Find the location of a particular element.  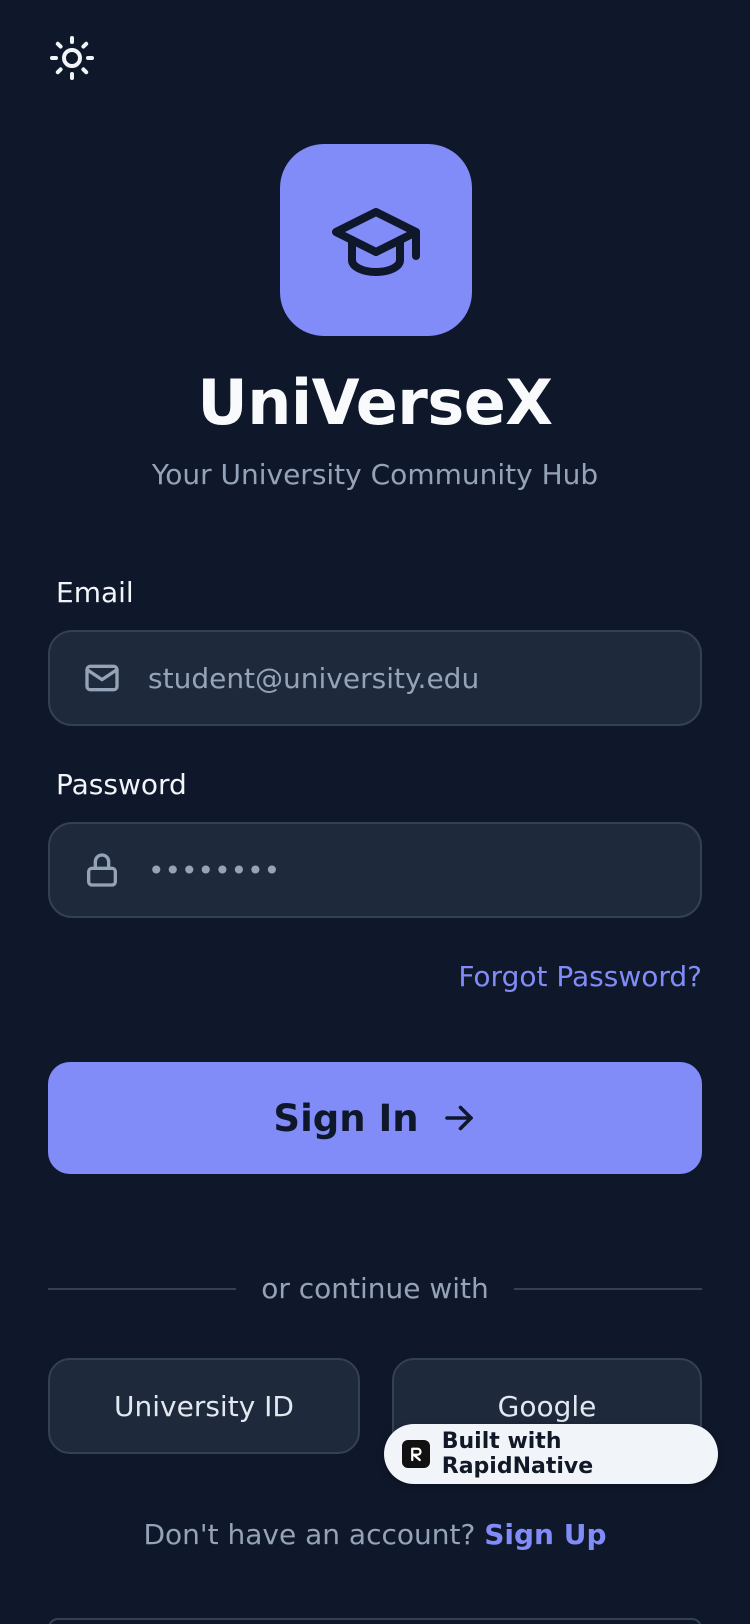

signup-prompt: Don't have an account? Sign Up is located at coordinates (375, 1534).